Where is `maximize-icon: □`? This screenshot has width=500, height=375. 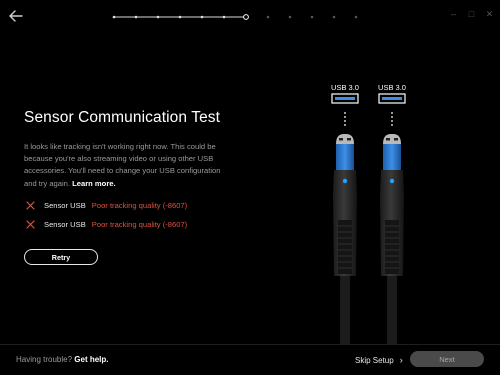
maximize-icon: □ is located at coordinates (471, 14).